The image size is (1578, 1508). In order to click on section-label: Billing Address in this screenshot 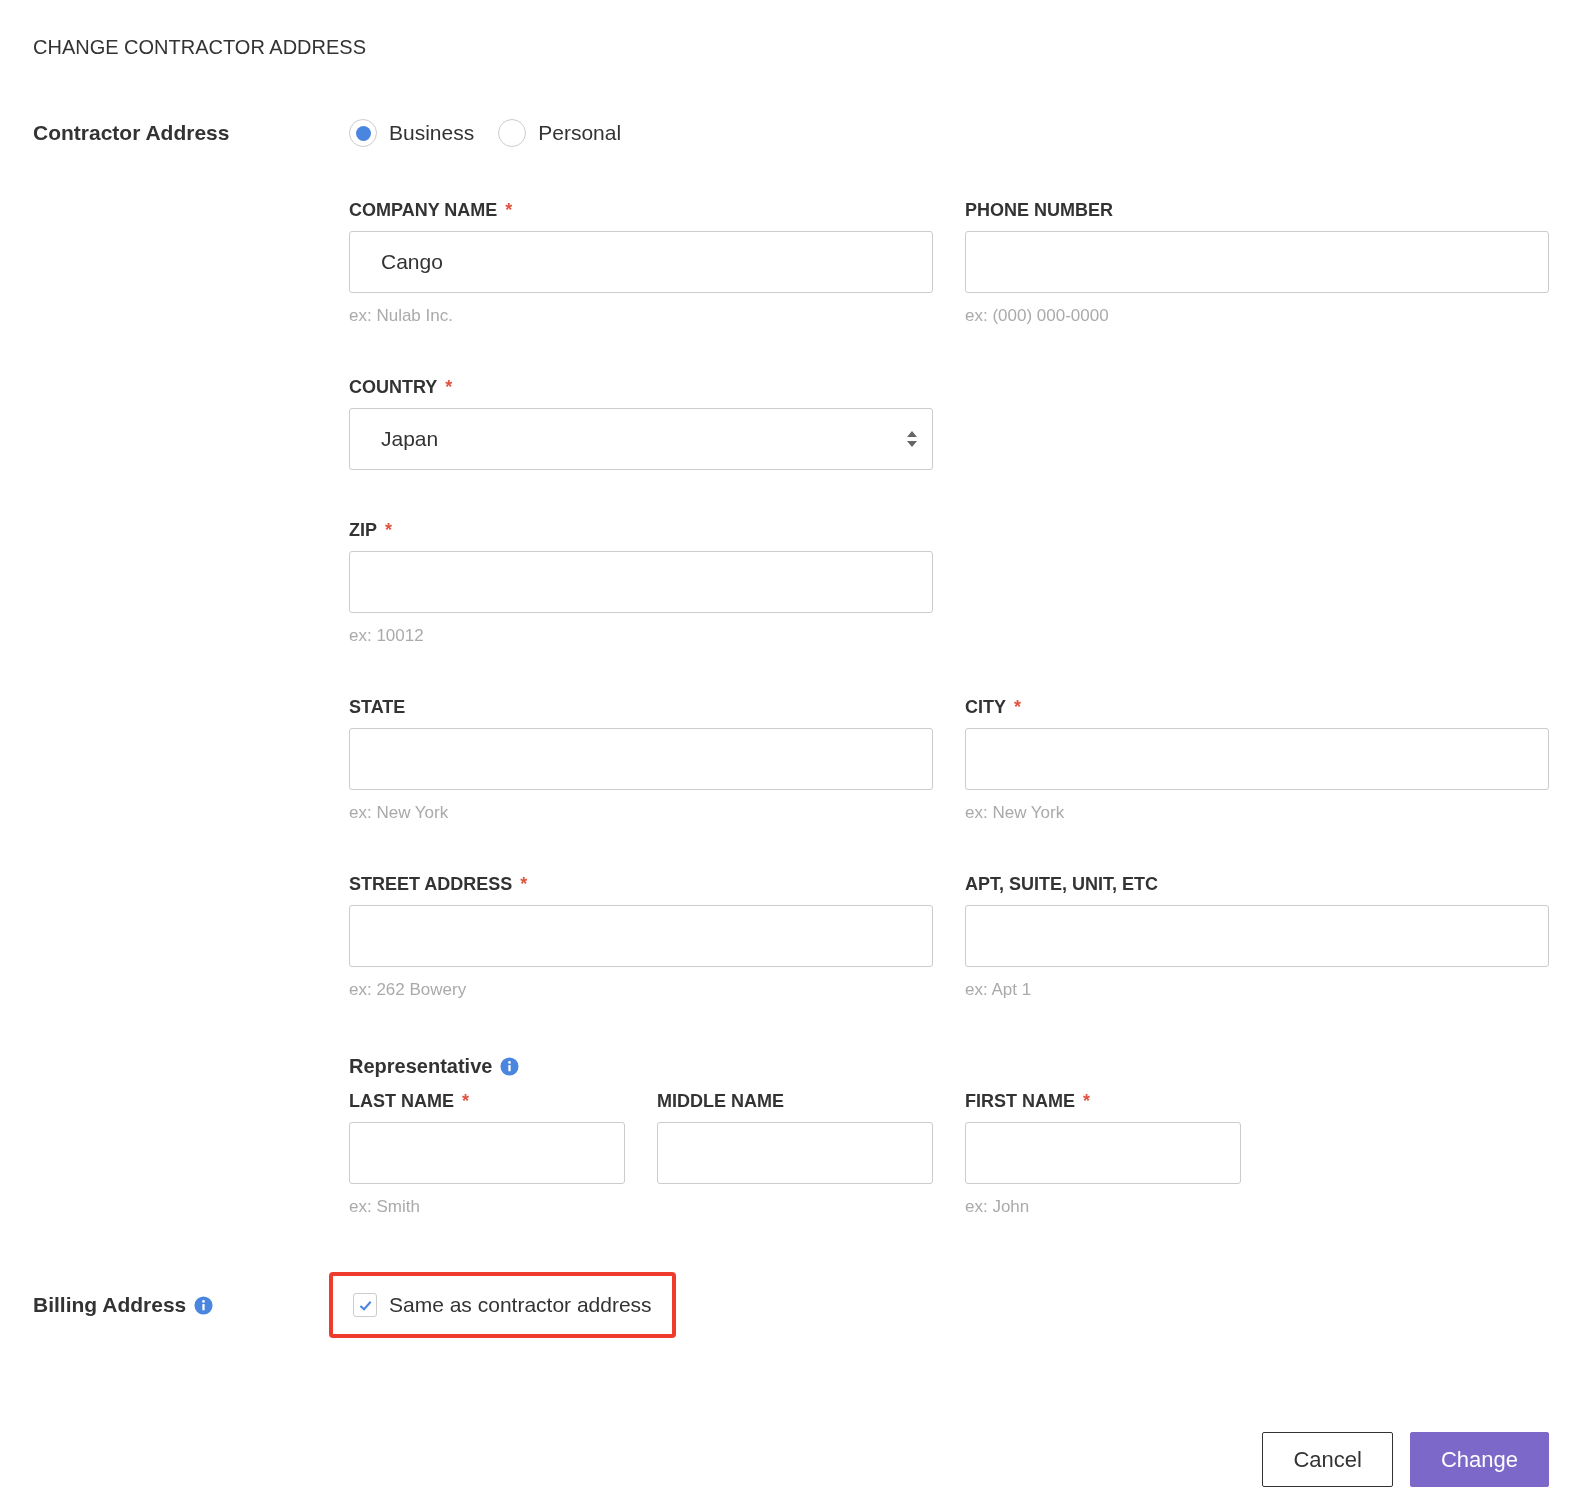, I will do `click(110, 1305)`.